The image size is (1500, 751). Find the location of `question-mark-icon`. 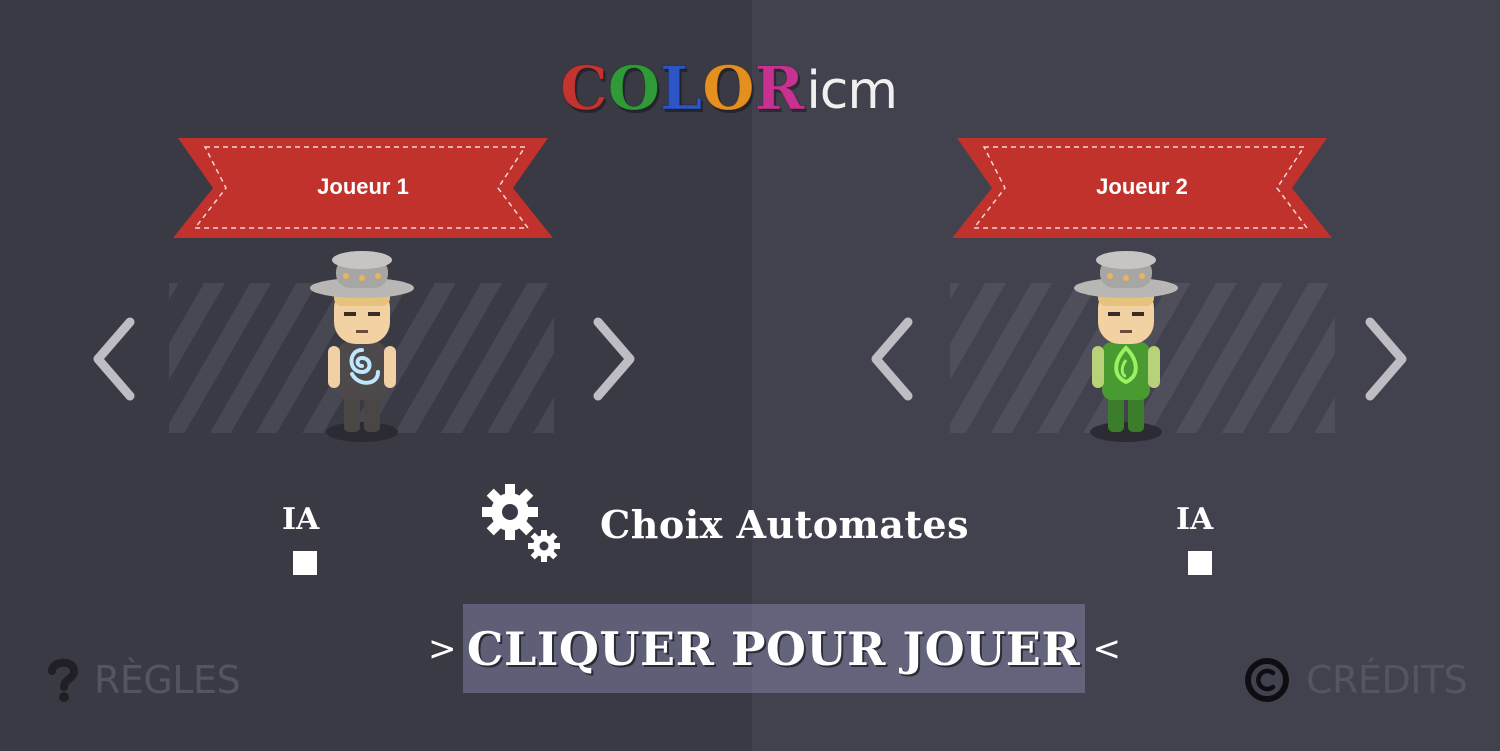

question-mark-icon is located at coordinates (63, 680).